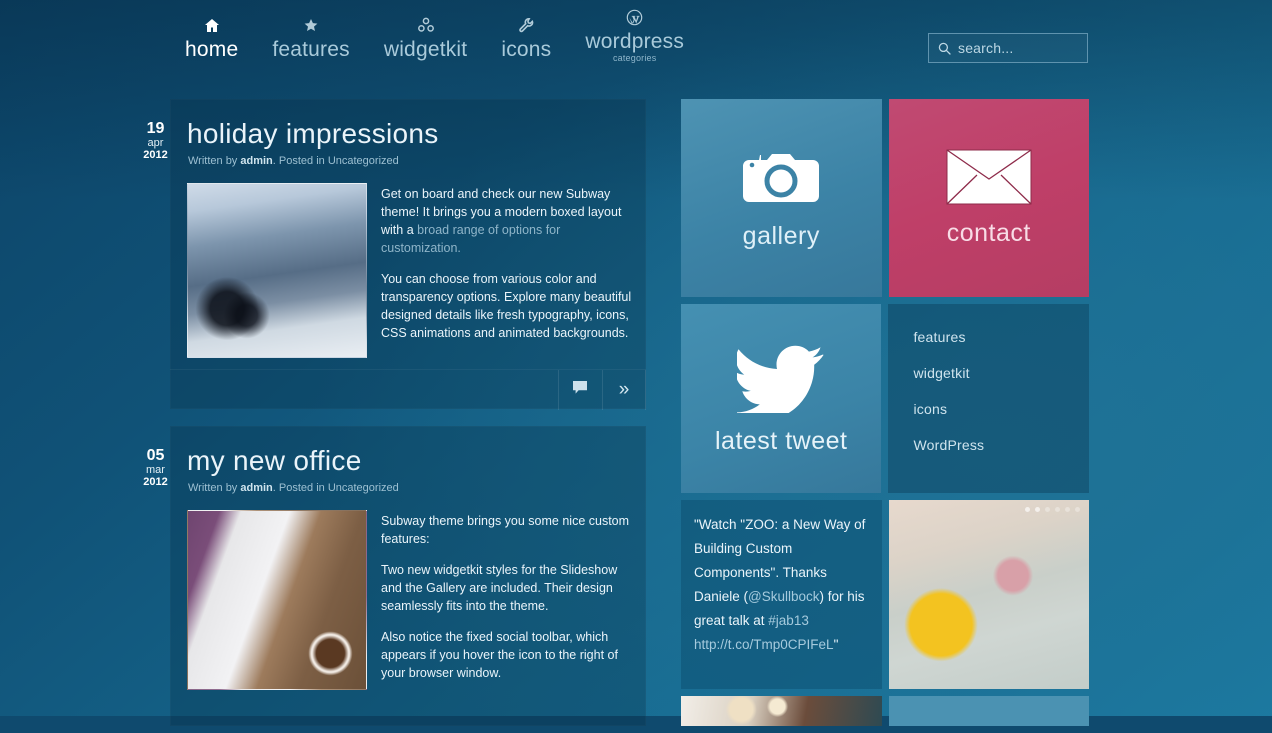 The width and height of the screenshot is (1272, 733). What do you see at coordinates (155, 128) in the screenshot?
I see `date-day: 19` at bounding box center [155, 128].